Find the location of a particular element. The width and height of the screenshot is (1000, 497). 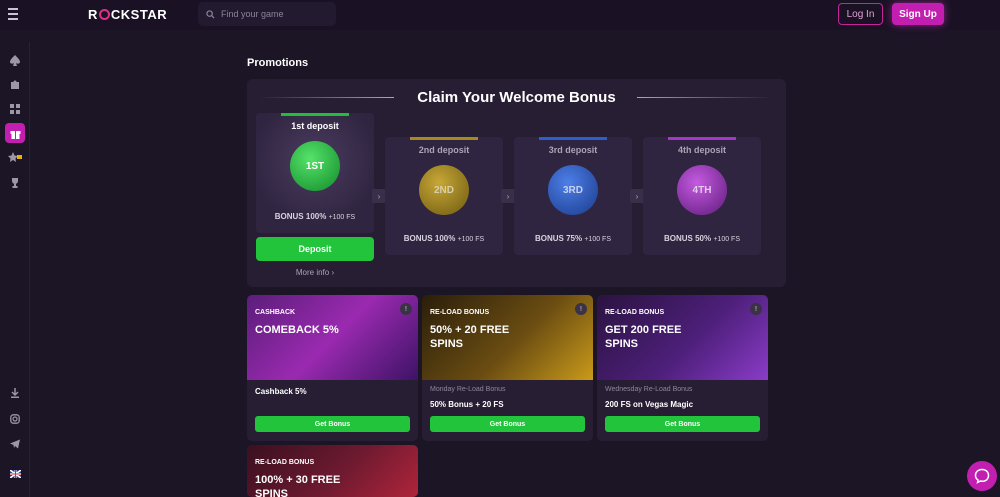

gift-icon is located at coordinates (15, 133).